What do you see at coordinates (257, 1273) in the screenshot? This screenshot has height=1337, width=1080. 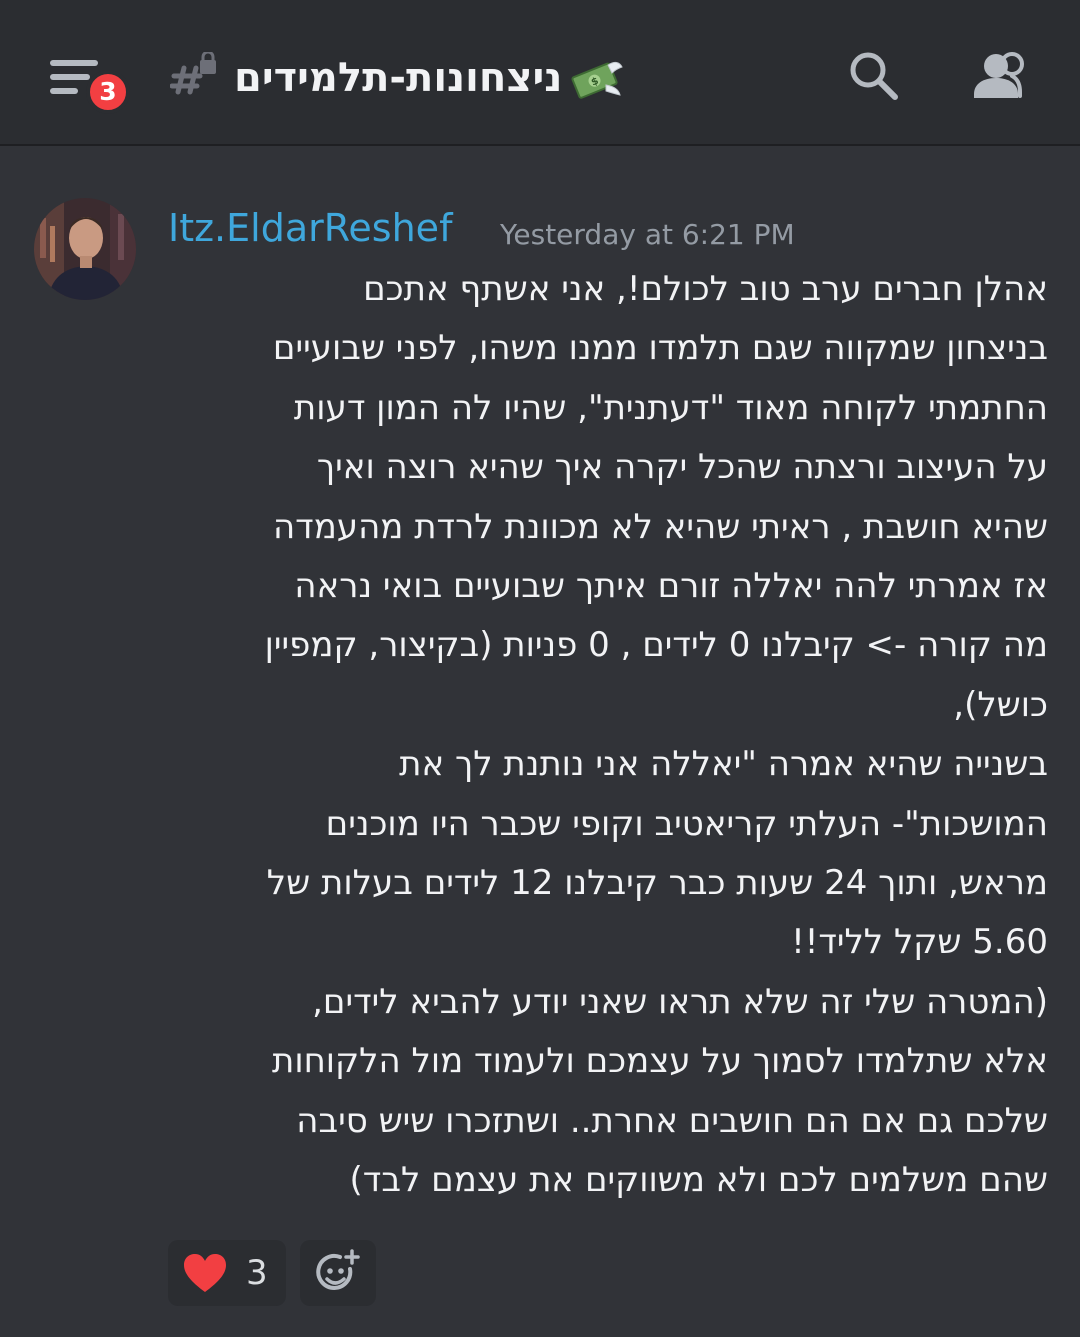 I see `heart-reaction-count: 3` at bounding box center [257, 1273].